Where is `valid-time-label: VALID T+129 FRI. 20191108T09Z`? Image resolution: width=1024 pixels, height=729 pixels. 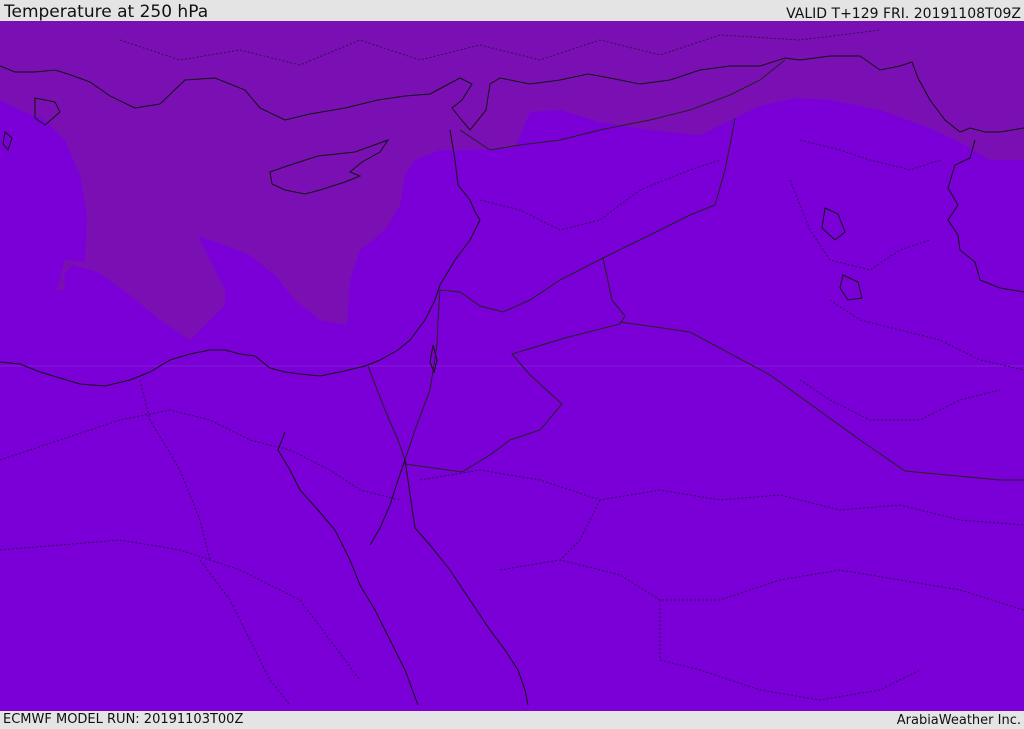 valid-time-label: VALID T+129 FRI. 20191108T09Z is located at coordinates (903, 14).